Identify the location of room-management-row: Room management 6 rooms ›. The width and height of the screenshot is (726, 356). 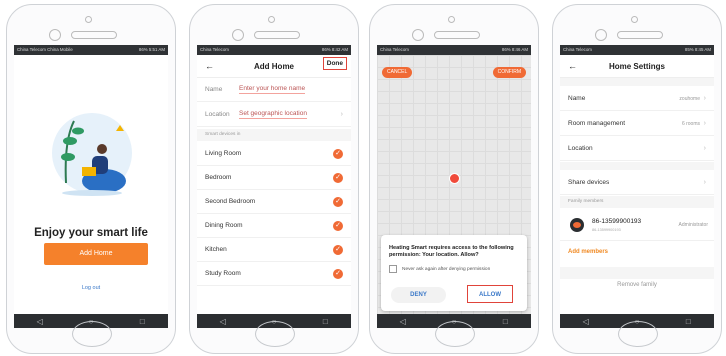
(637, 124).